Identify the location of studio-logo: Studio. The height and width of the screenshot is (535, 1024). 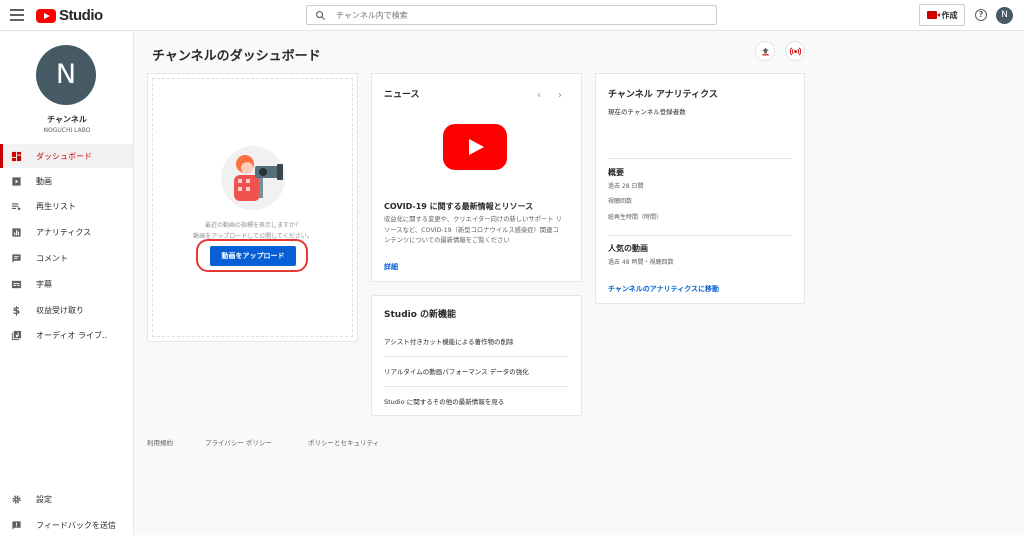
(69, 15).